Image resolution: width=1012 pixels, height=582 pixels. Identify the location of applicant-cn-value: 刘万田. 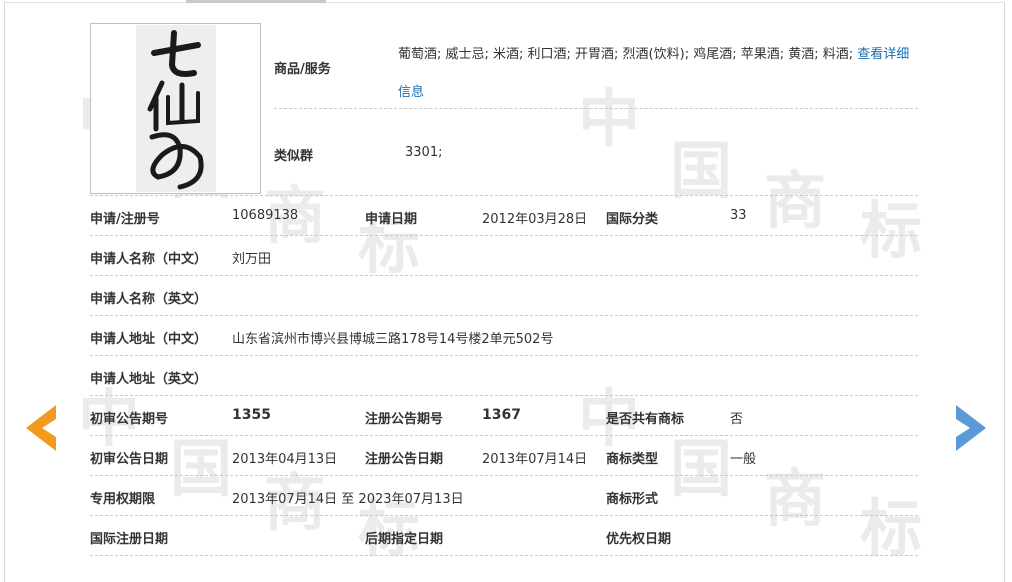
(252, 259).